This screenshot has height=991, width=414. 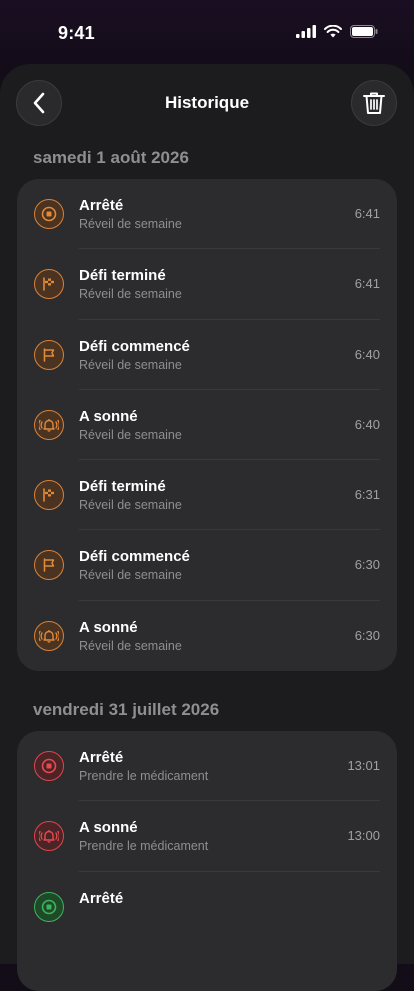 I want to click on wifi-icon, so click(x=333, y=31).